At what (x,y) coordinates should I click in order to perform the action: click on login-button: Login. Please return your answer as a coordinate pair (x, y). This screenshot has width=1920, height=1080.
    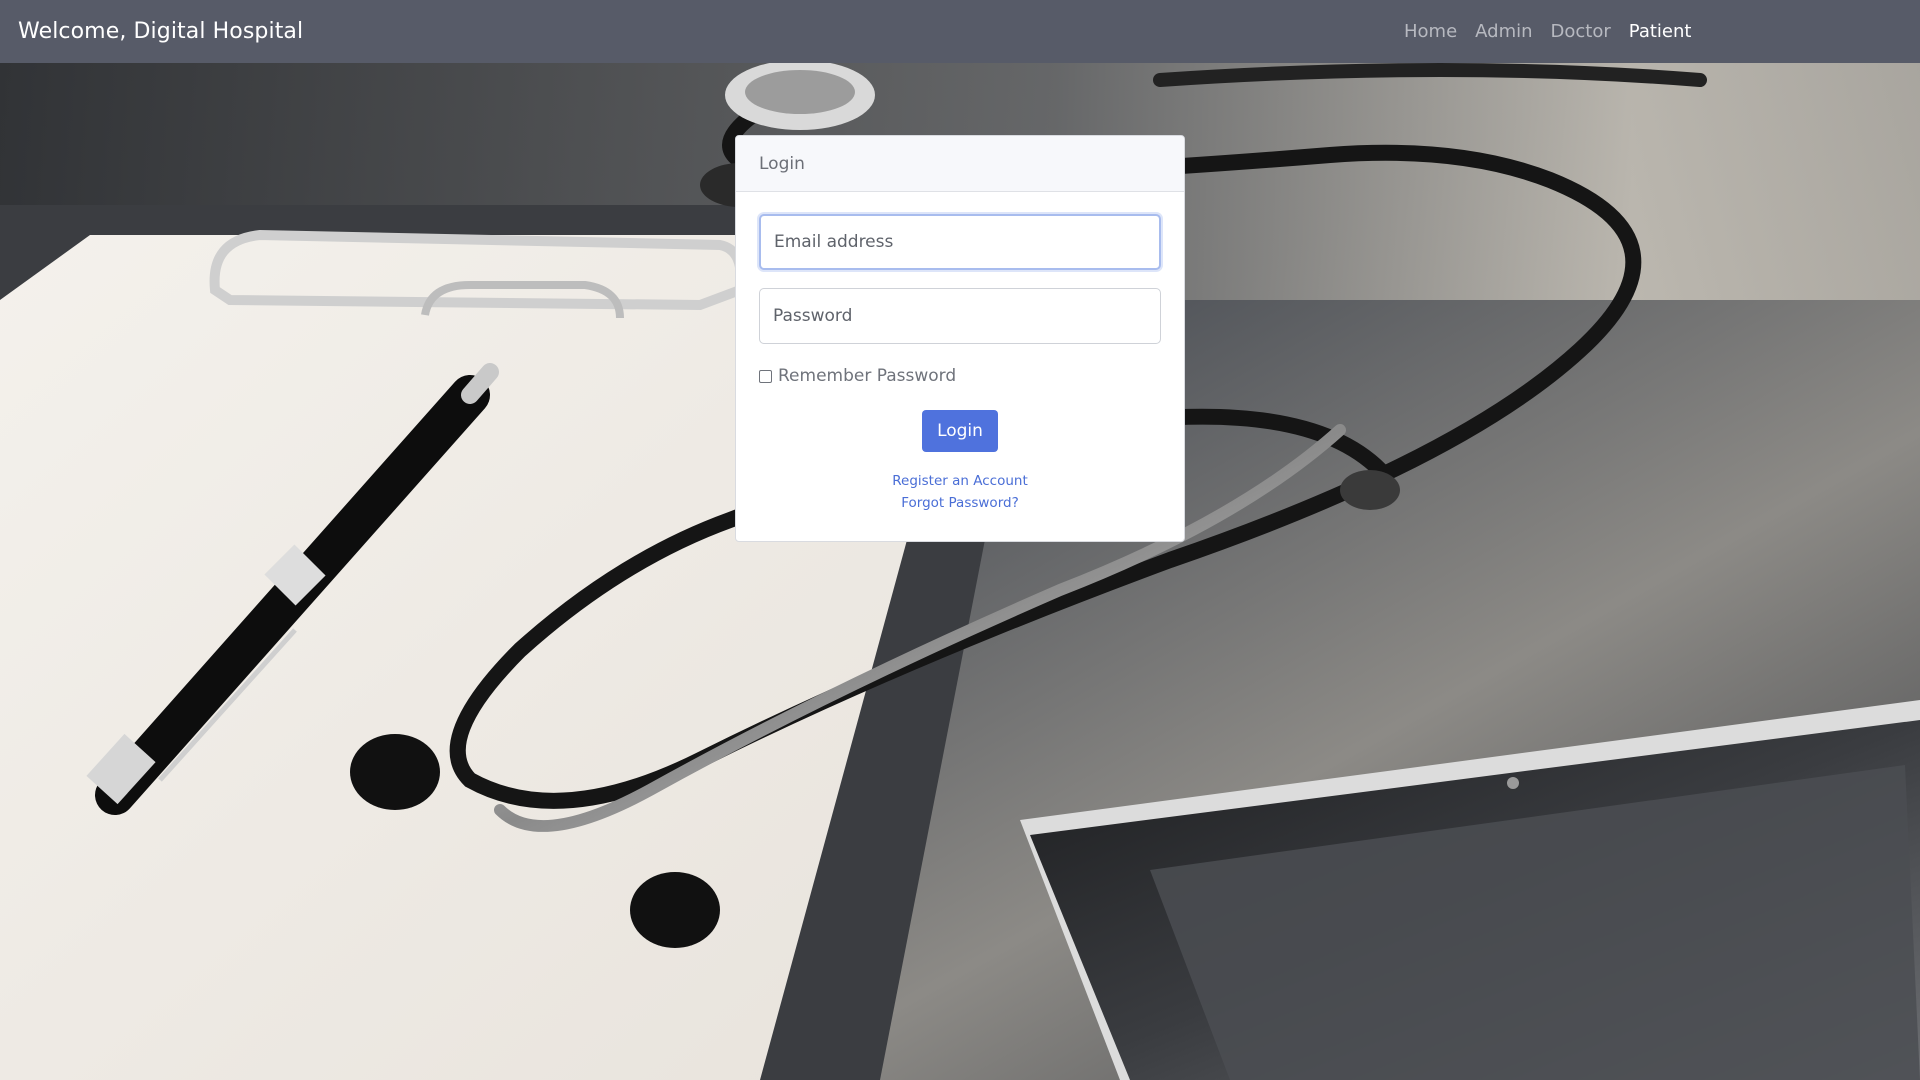
    Looking at the image, I should click on (960, 431).